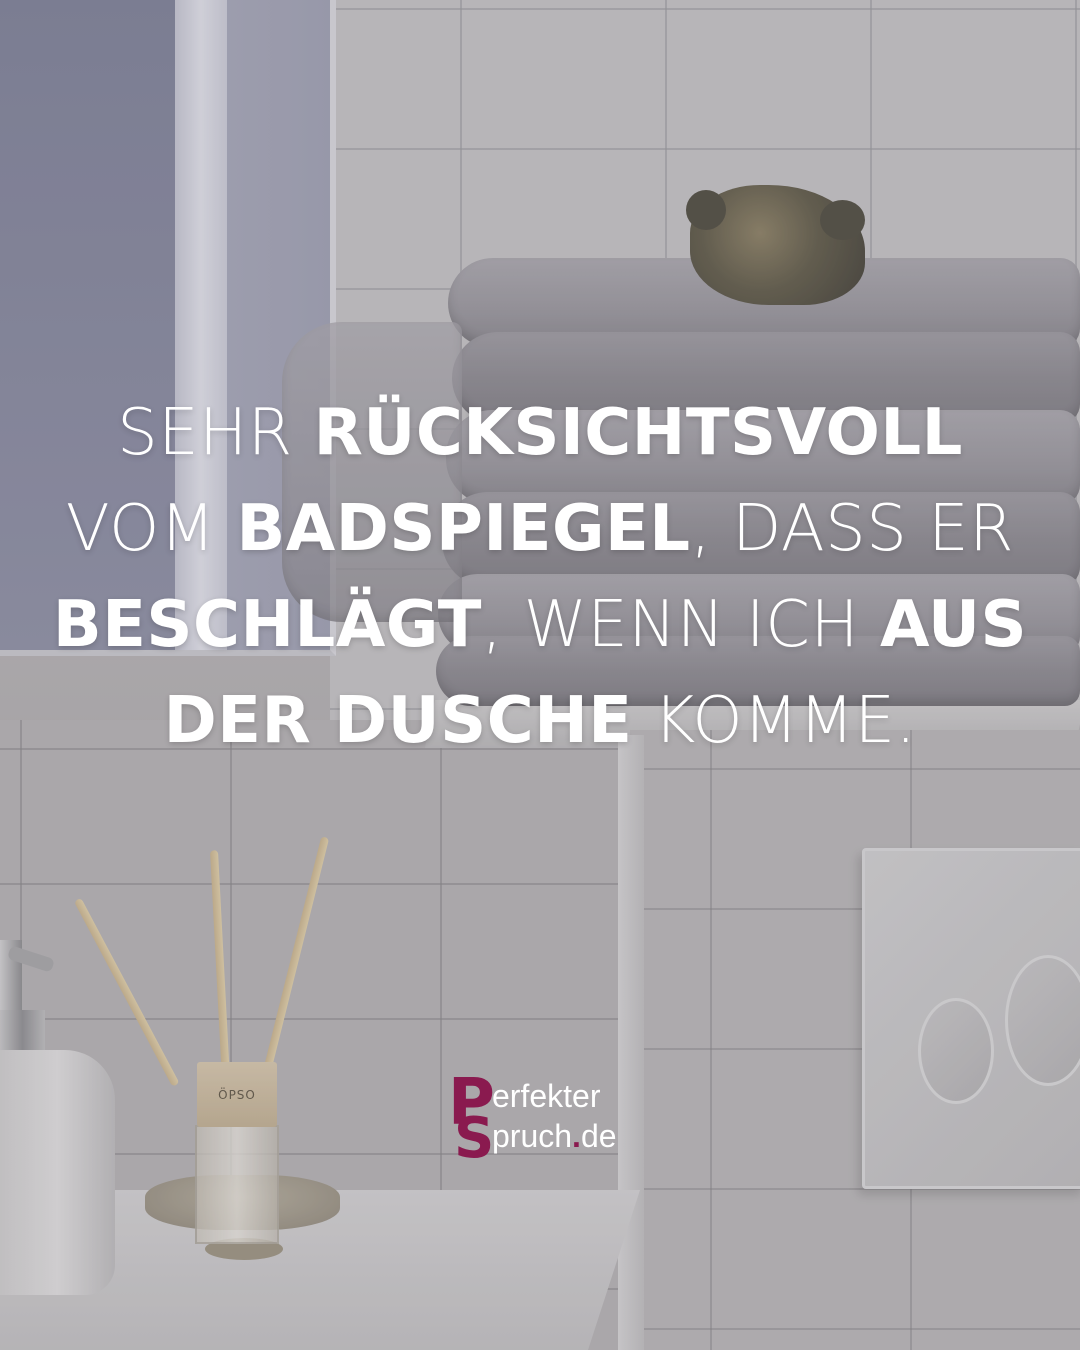 This screenshot has width=1080, height=1350. I want to click on quote-line-1: SEHR RÜCKSICHTSVOLL, so click(540, 433).